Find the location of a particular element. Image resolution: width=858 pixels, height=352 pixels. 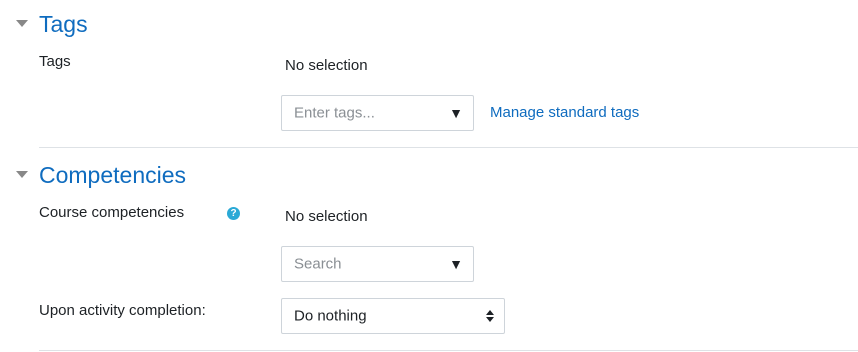

tags-section-title: Tags is located at coordinates (63, 24).